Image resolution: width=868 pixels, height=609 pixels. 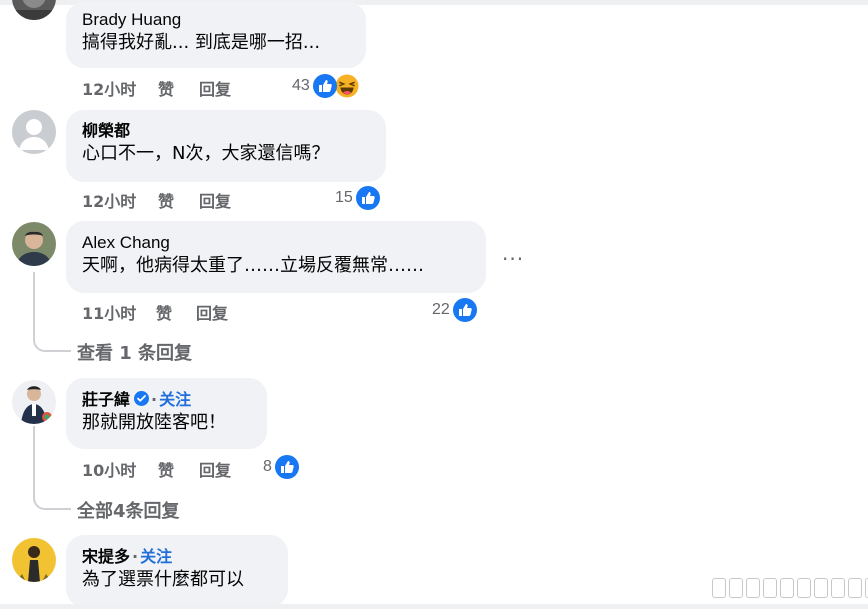 What do you see at coordinates (344, 197) in the screenshot?
I see `reaction-count: 15` at bounding box center [344, 197].